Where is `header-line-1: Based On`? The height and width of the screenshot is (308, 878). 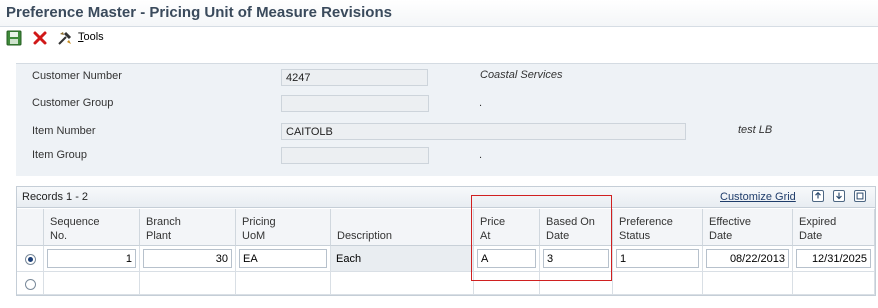
header-line-1: Based On is located at coordinates (570, 222).